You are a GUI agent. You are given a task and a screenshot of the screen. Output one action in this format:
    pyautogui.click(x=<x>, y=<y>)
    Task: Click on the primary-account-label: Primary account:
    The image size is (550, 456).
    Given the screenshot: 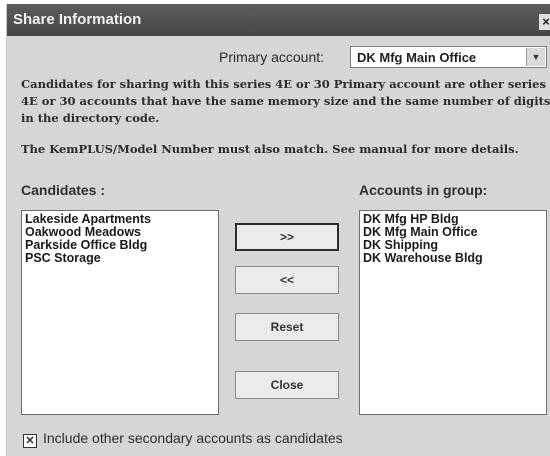 What is the action you would take?
    pyautogui.click(x=272, y=57)
    